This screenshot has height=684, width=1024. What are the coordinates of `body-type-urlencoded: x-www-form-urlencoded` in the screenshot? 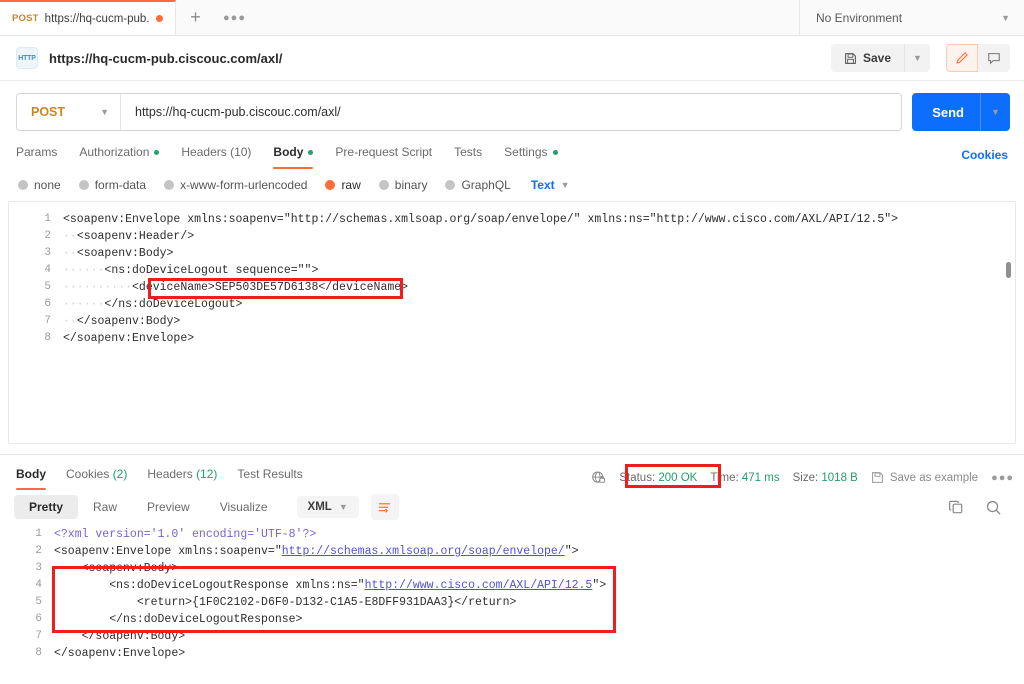 It's located at (235, 185).